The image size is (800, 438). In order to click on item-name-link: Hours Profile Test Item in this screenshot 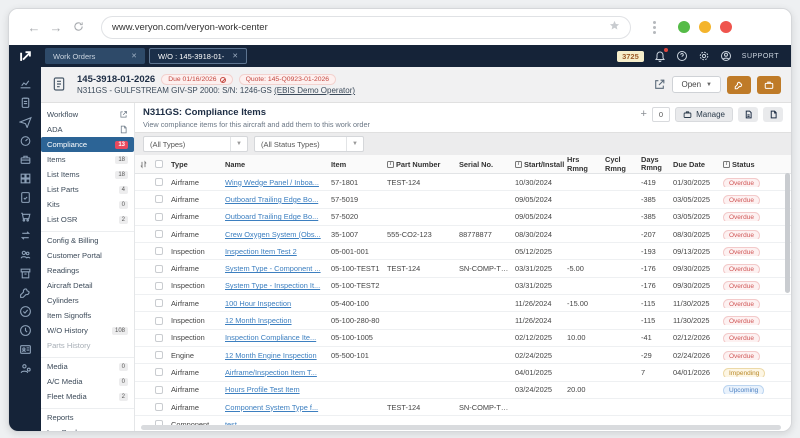, I will do `click(262, 389)`.